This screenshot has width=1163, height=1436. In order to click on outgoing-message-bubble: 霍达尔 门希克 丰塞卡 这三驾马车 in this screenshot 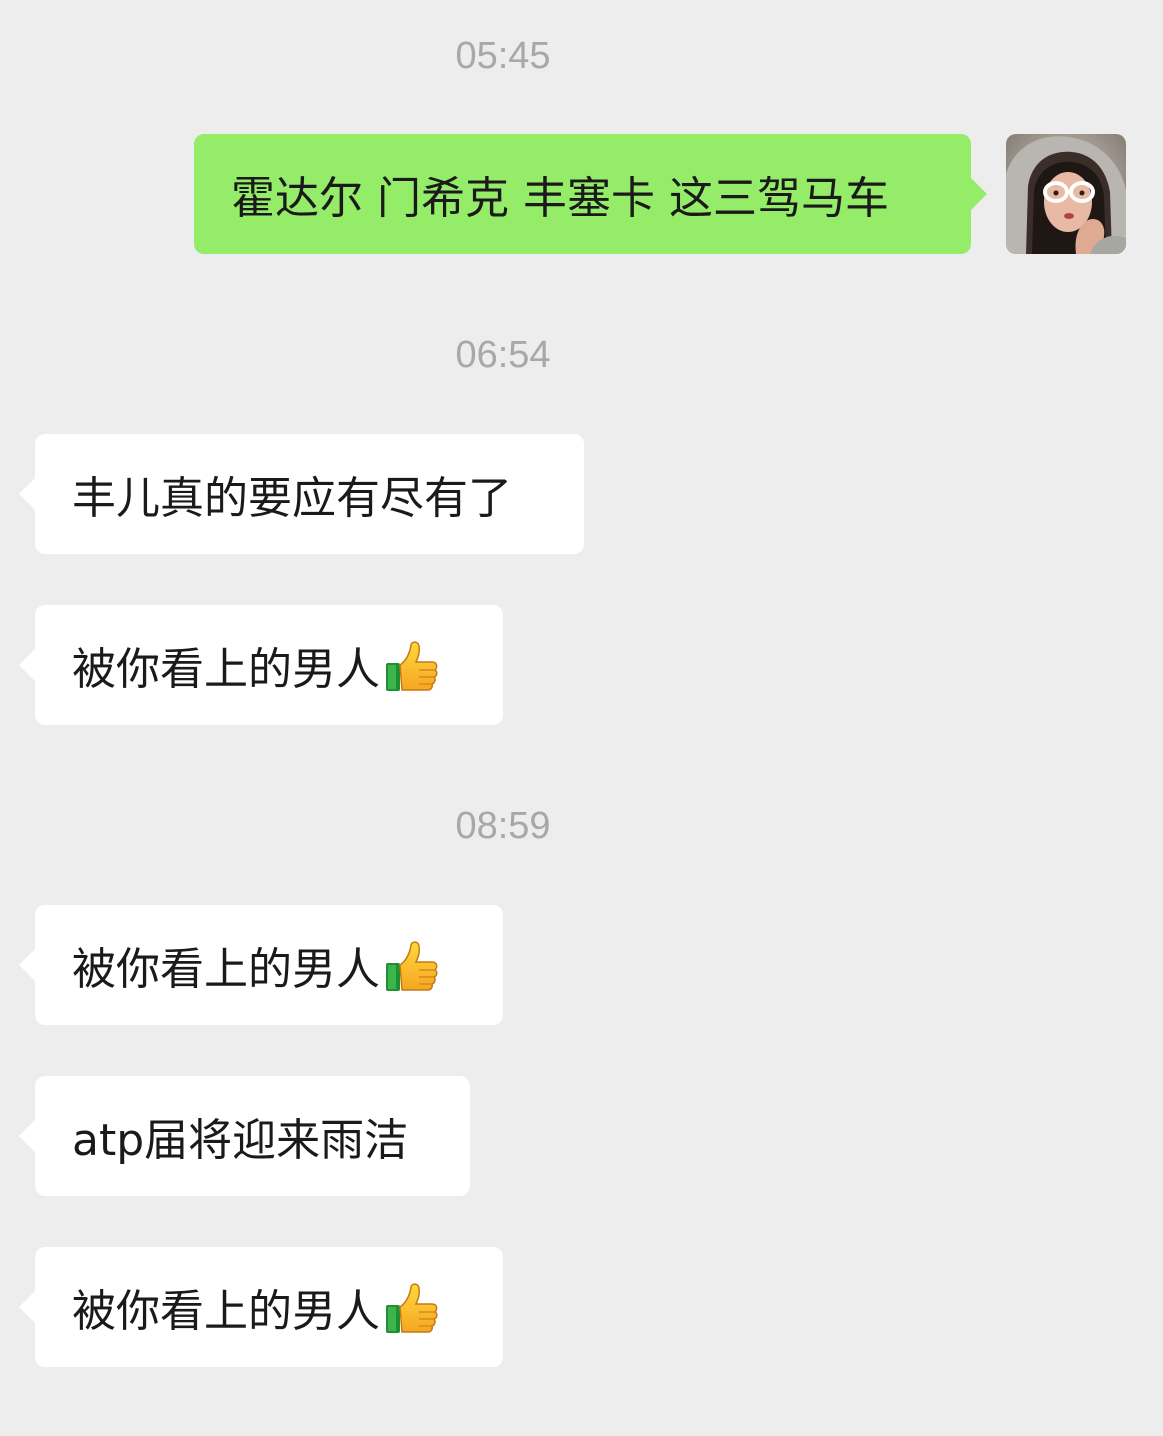, I will do `click(590, 194)`.